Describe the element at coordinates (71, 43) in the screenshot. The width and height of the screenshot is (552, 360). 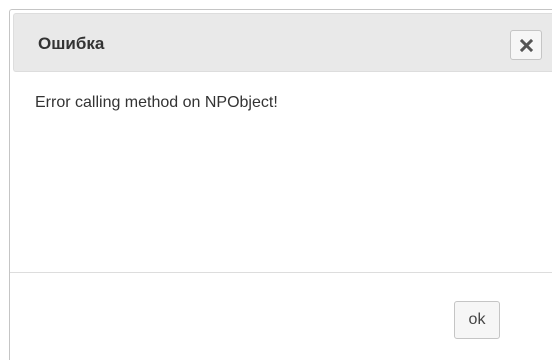
I see `dialog-title: Ошибка` at that location.